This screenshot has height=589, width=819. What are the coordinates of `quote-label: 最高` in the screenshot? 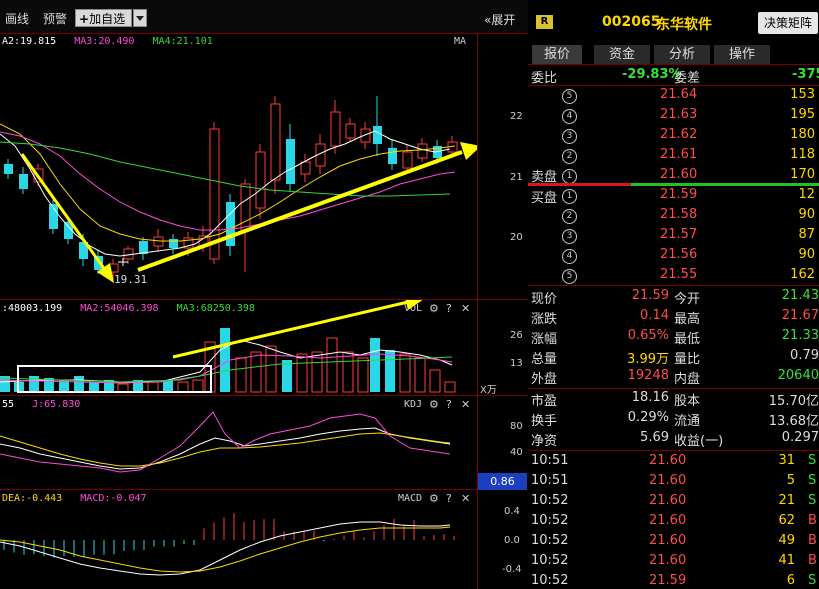 It's located at (687, 319).